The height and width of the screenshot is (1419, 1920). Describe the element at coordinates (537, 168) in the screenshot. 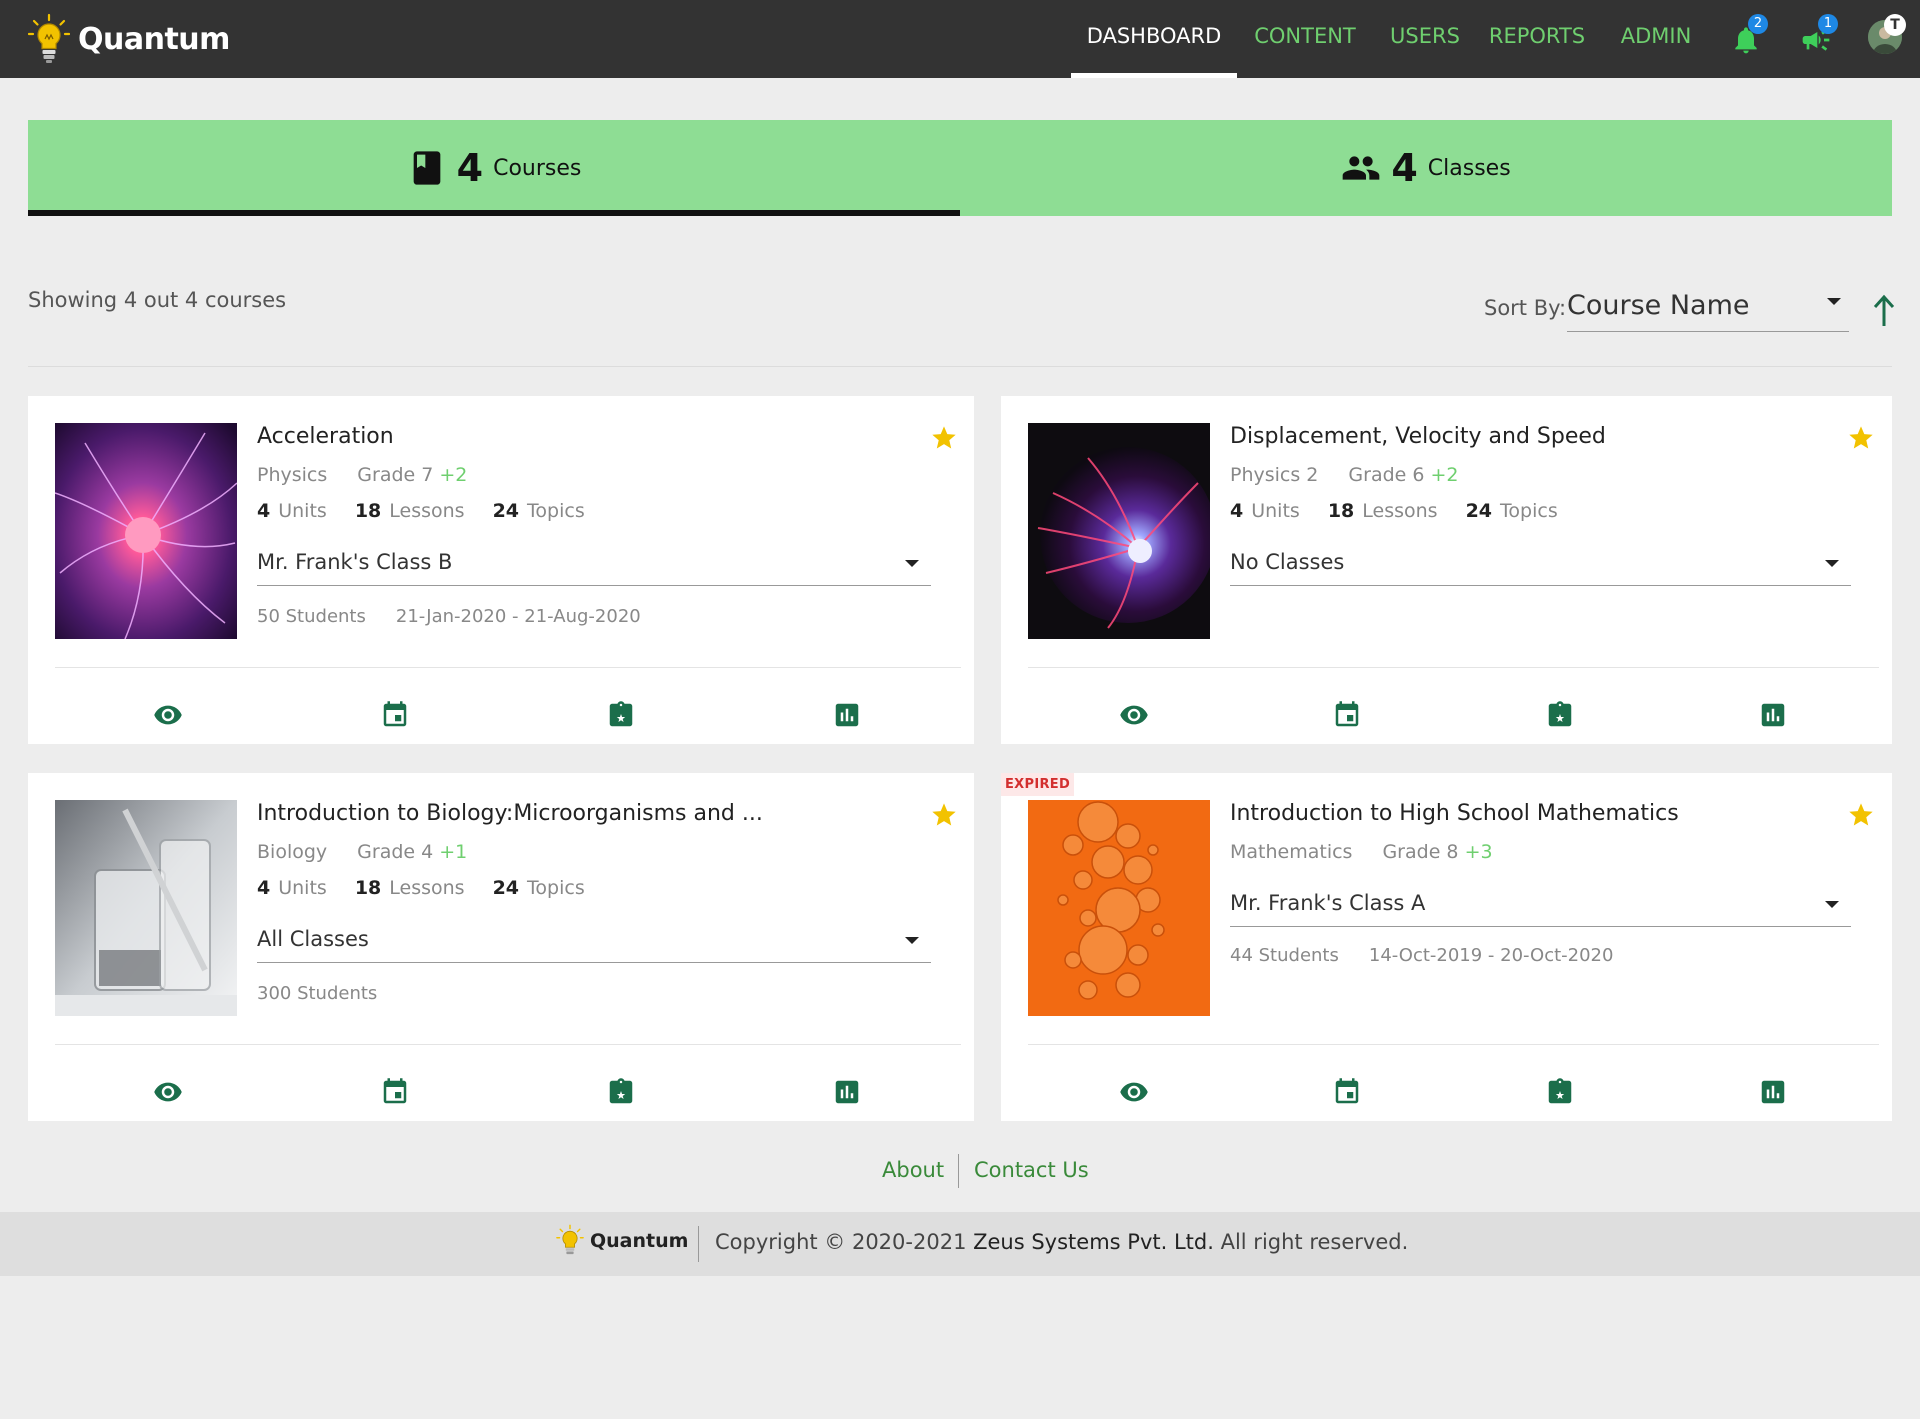

I see `courses-label: Courses` at that location.